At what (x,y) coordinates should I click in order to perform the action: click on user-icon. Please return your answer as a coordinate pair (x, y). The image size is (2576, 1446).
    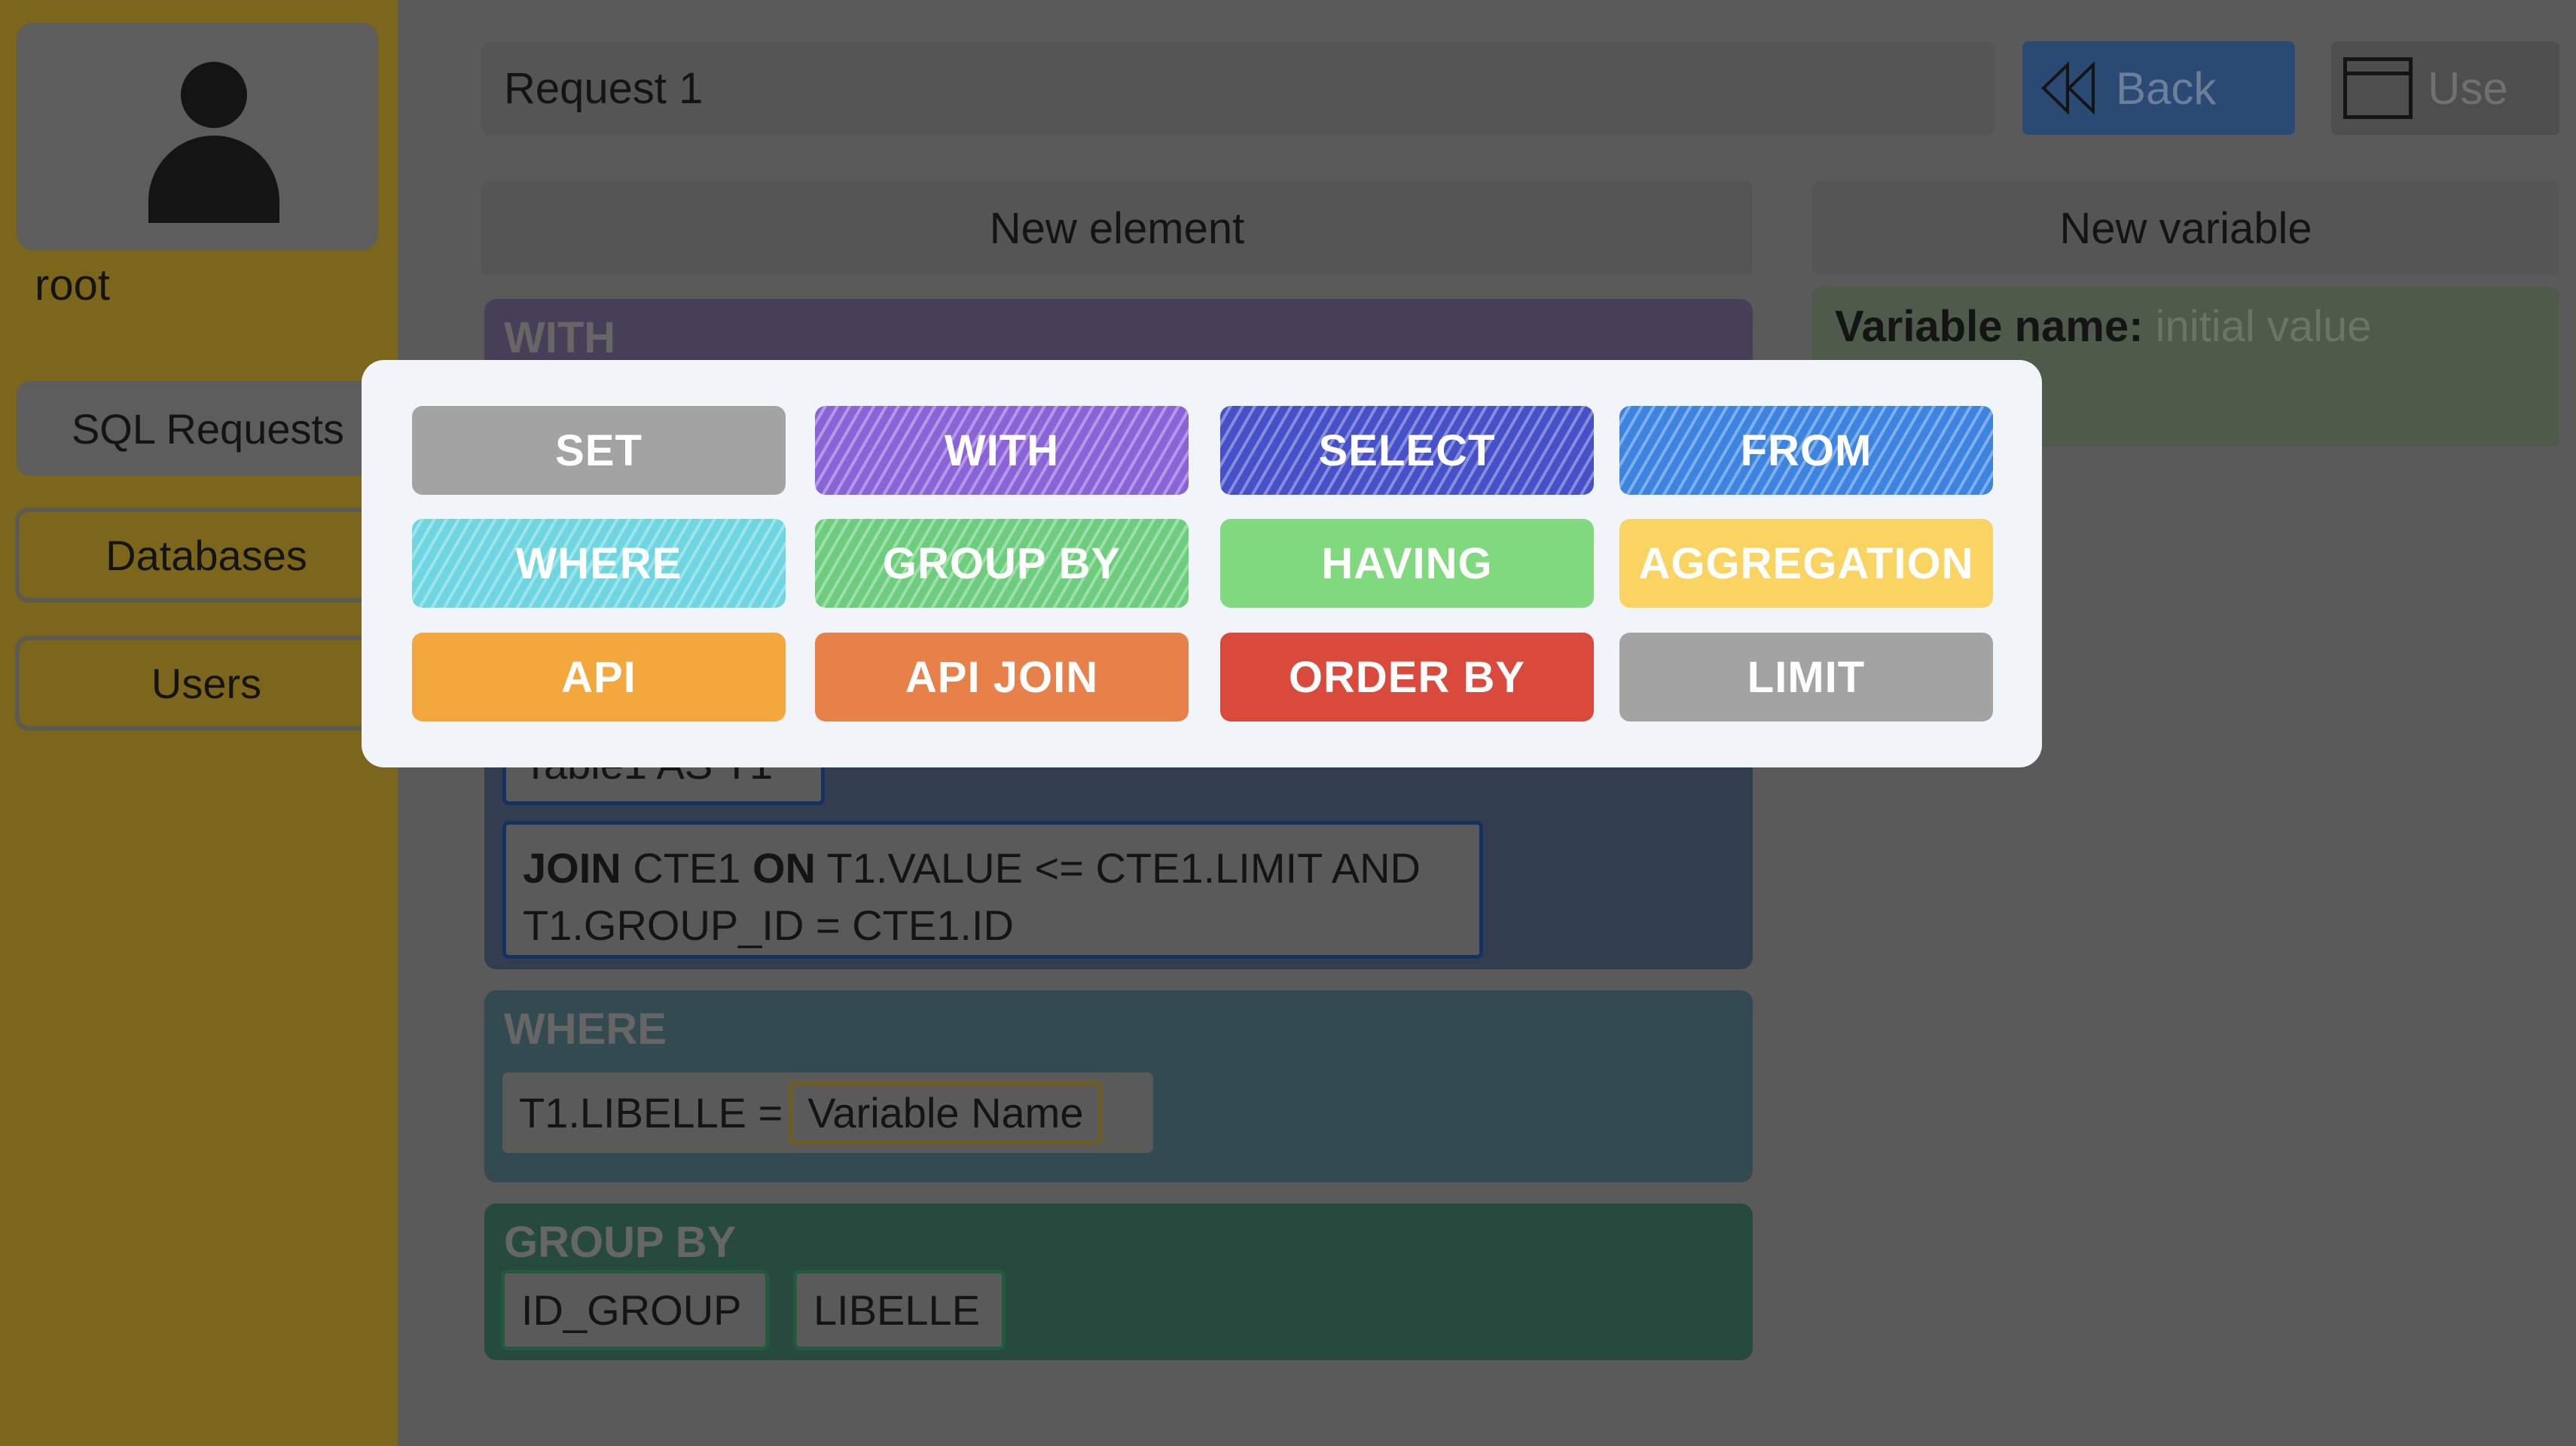
    Looking at the image, I should click on (214, 95).